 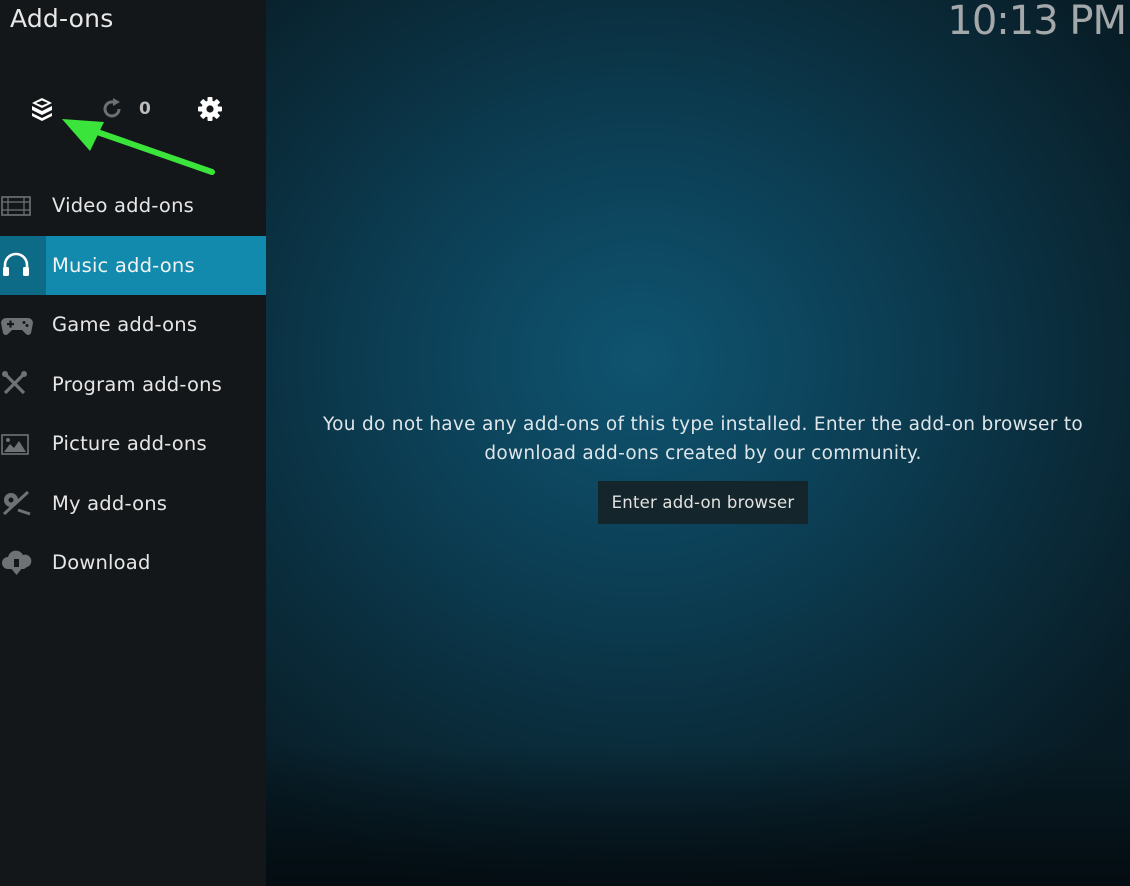 What do you see at coordinates (145, 109) in the screenshot?
I see `update-count: 0` at bounding box center [145, 109].